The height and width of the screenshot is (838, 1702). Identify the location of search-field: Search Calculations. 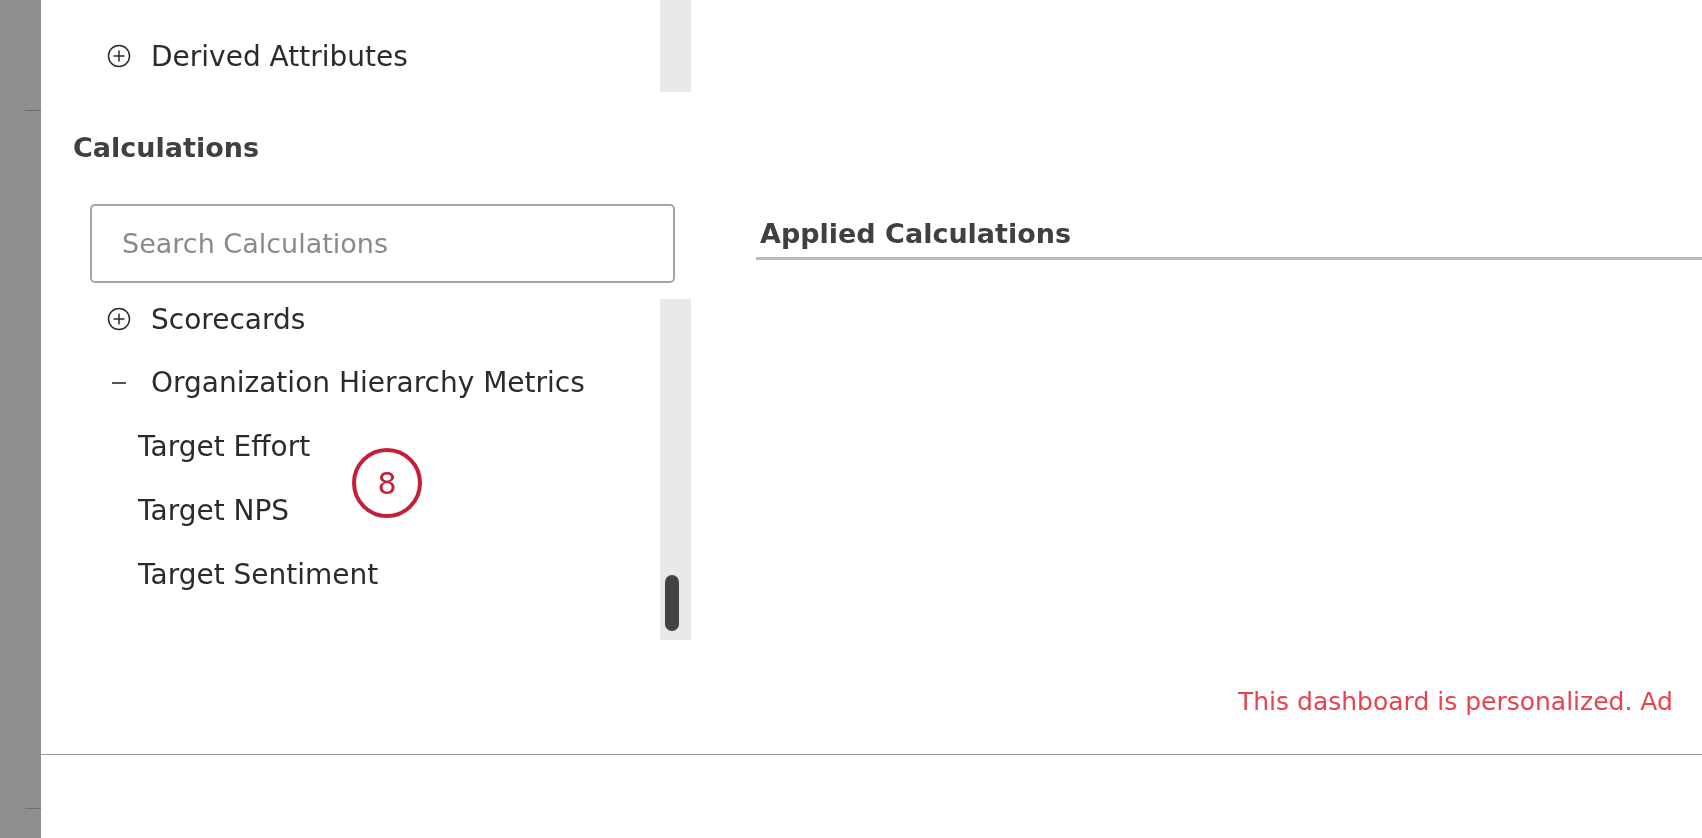
(382, 243).